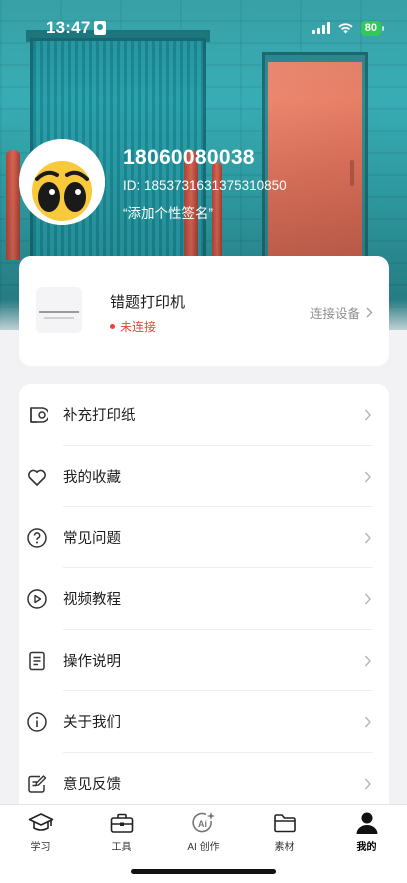  What do you see at coordinates (372, 28) in the screenshot?
I see `battery-indicator: 80` at bounding box center [372, 28].